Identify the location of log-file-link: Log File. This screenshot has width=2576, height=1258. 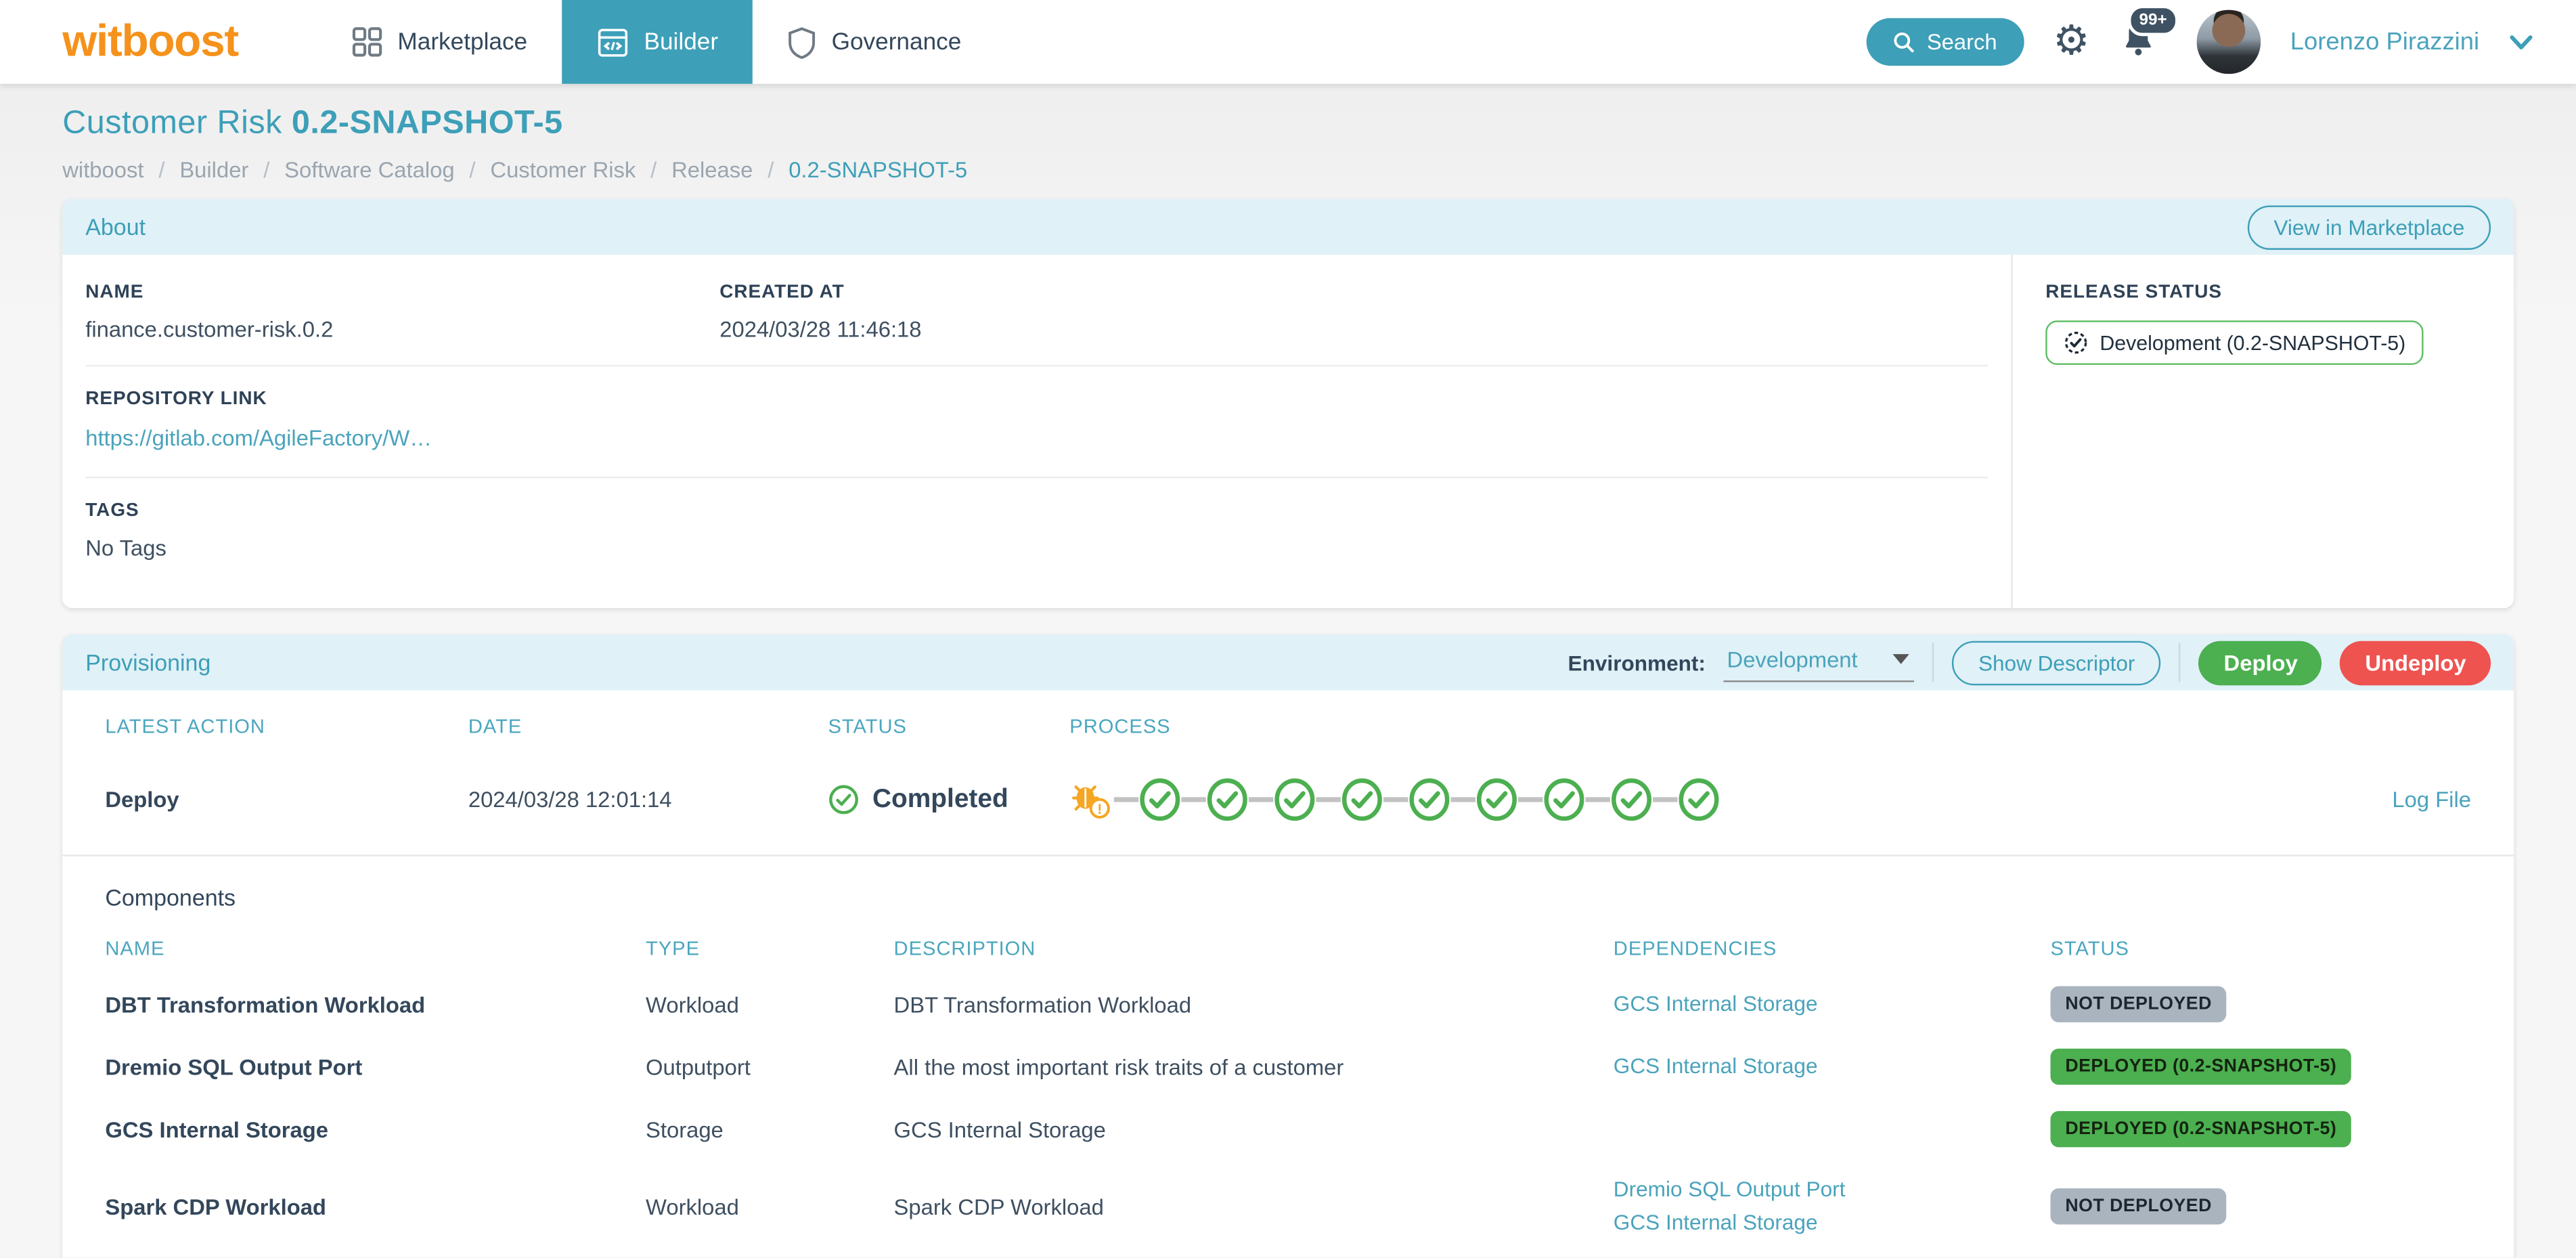
(2431, 799).